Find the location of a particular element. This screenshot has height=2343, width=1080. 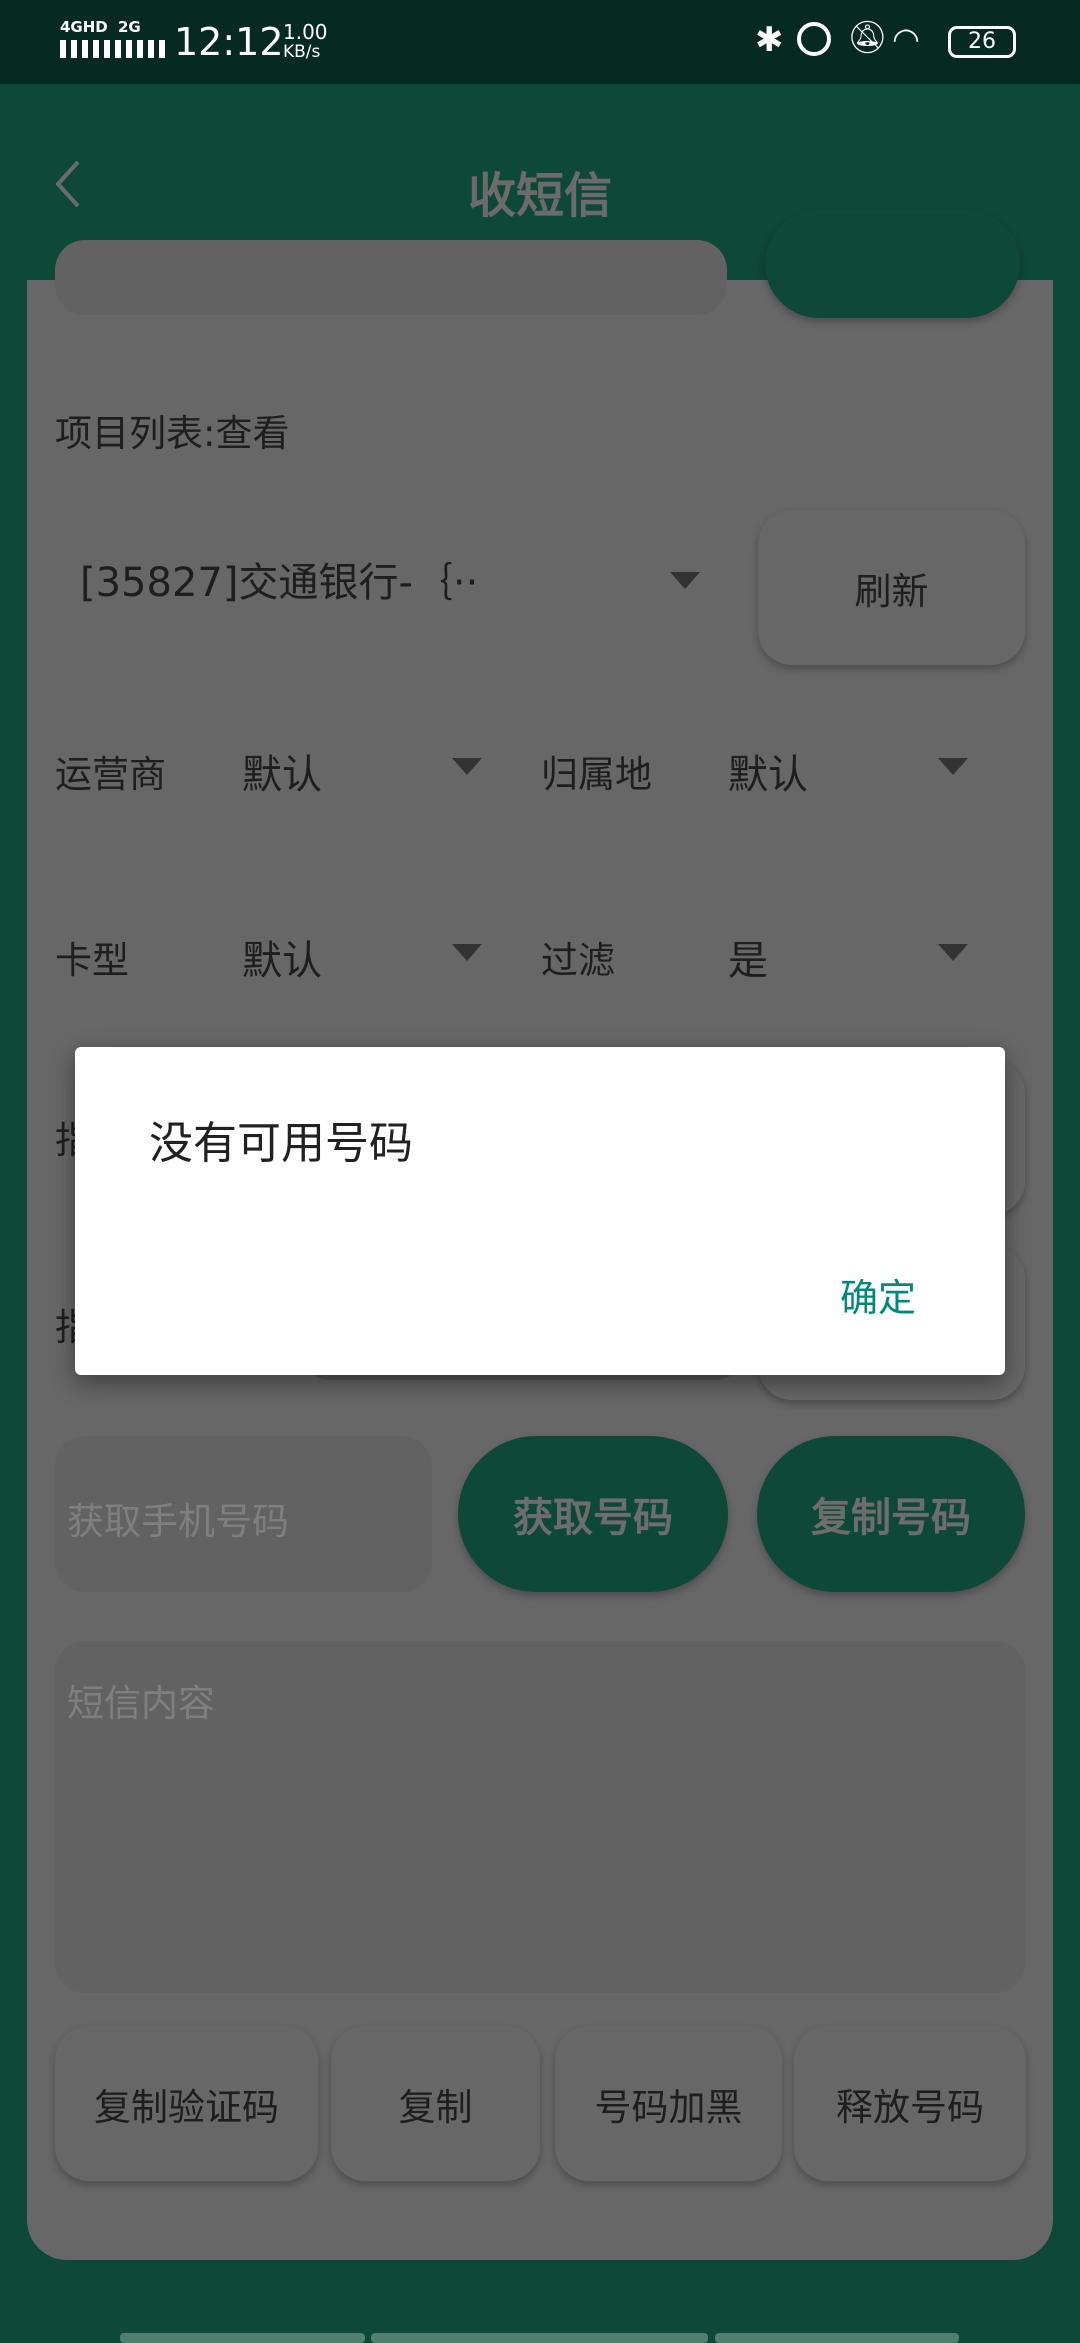

sms-content-placeholder: 短信内容 is located at coordinates (141, 1703).